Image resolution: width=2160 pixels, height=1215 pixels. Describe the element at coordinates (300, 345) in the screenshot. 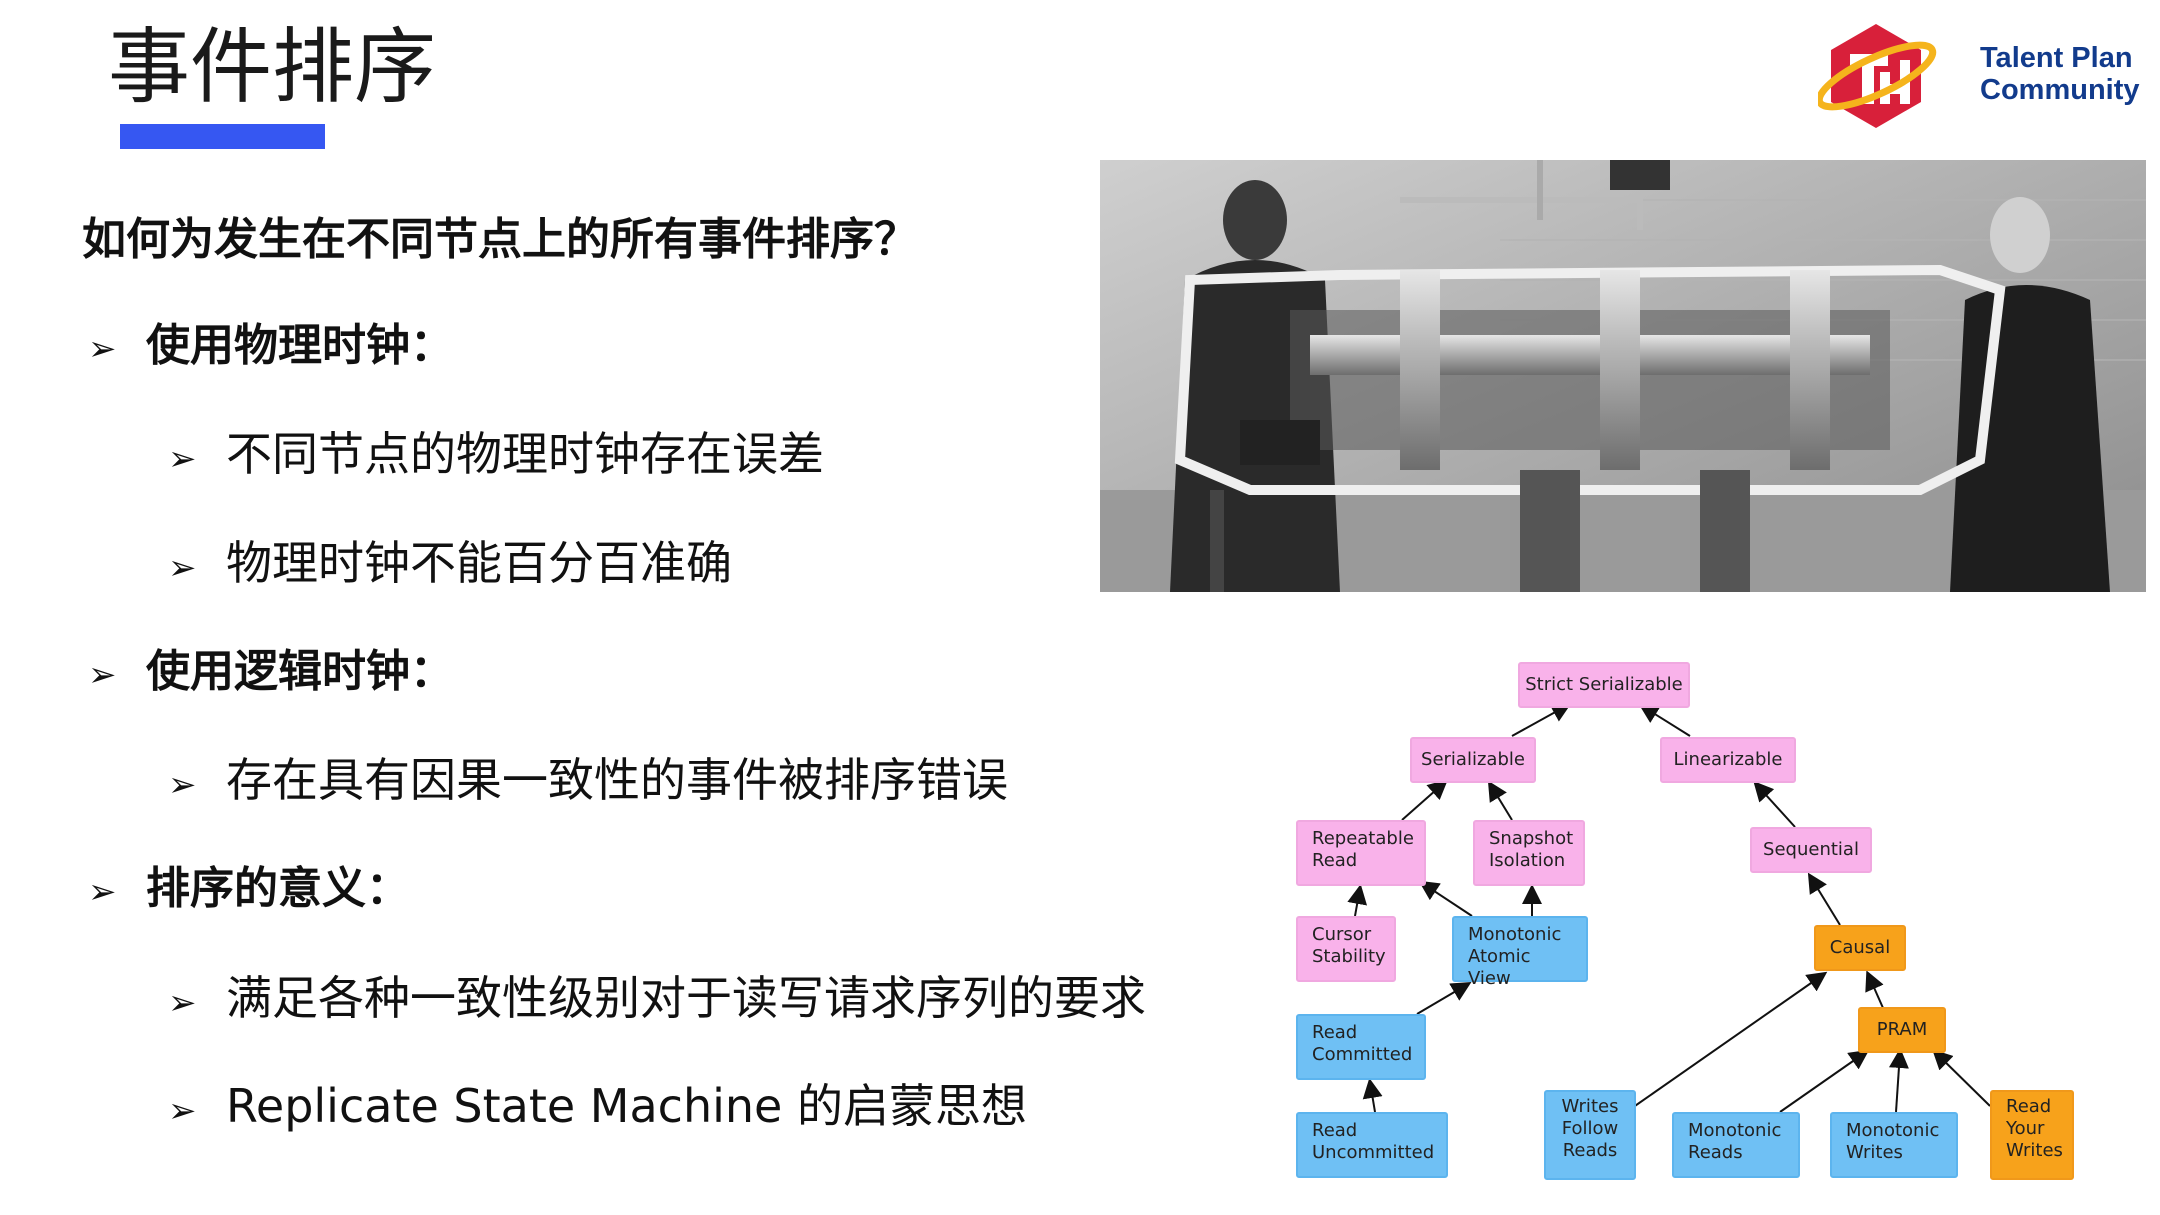

I see `bullet-text: 使用物理时钟：` at that location.